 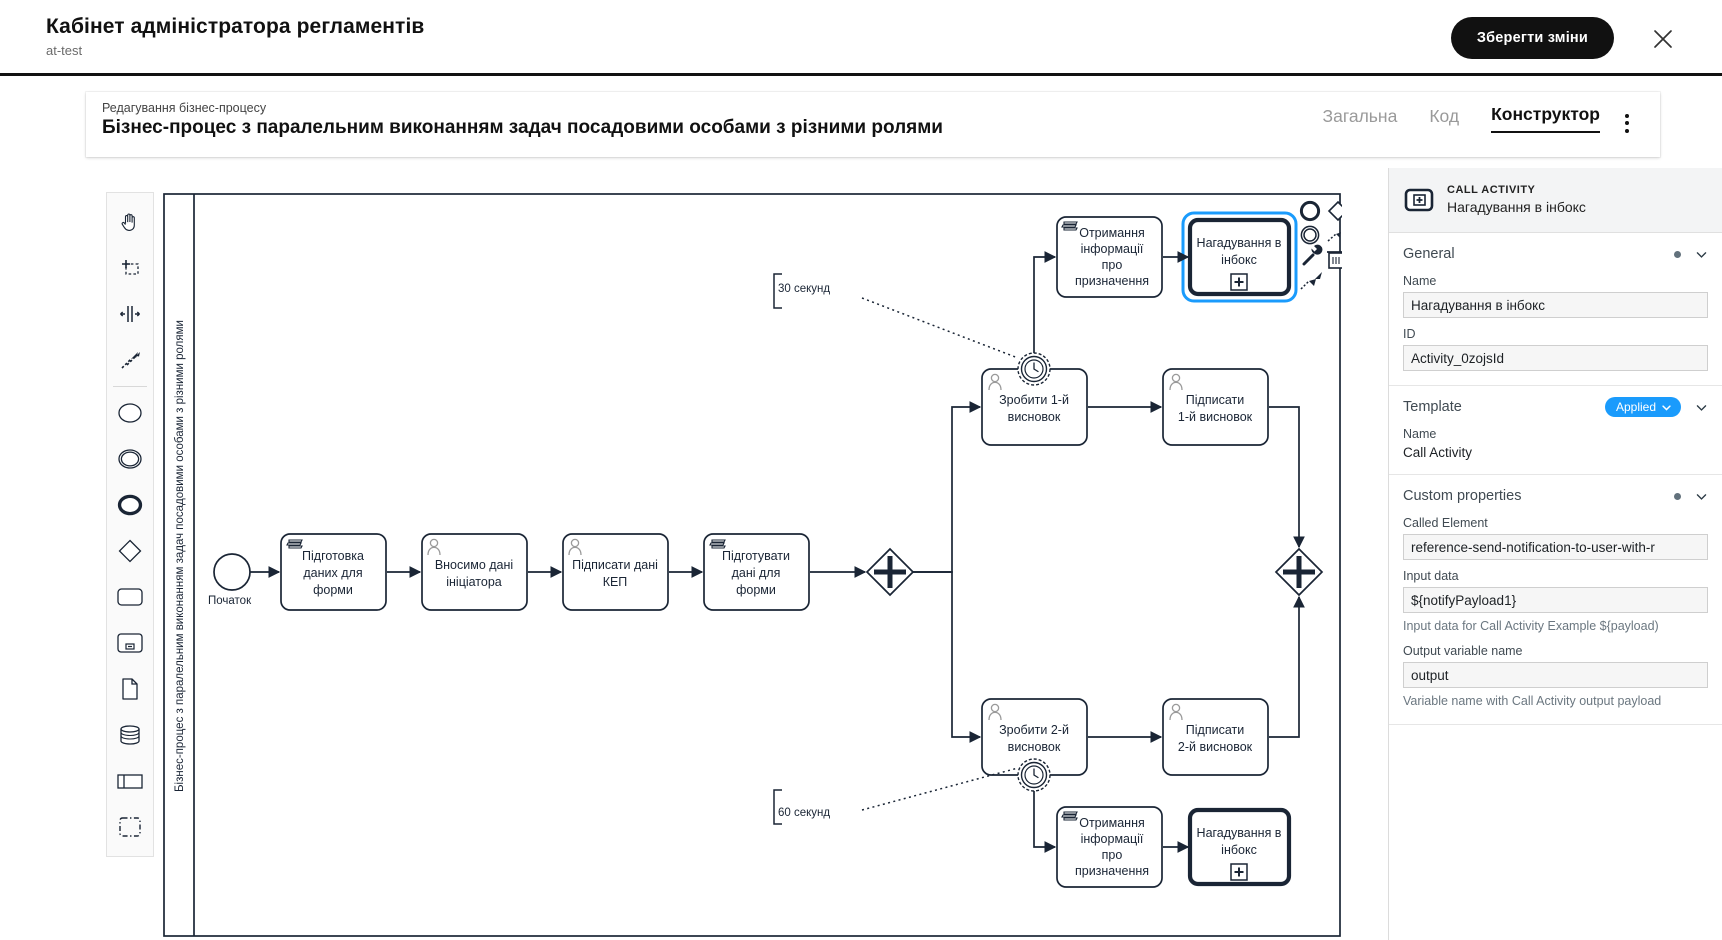 What do you see at coordinates (230, 601) in the screenshot?
I see `start-event-label: Початок` at bounding box center [230, 601].